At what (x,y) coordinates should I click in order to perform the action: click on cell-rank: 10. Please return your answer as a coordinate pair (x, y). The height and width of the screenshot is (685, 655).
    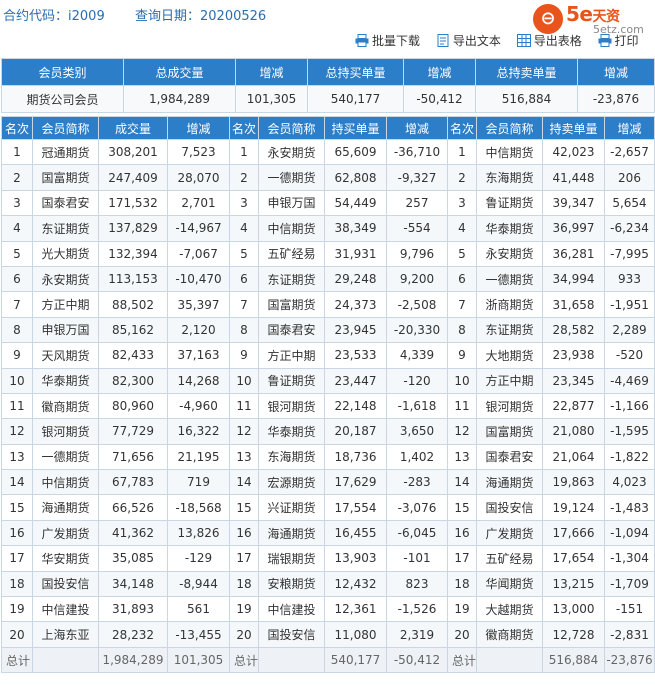
    Looking at the image, I should click on (462, 380).